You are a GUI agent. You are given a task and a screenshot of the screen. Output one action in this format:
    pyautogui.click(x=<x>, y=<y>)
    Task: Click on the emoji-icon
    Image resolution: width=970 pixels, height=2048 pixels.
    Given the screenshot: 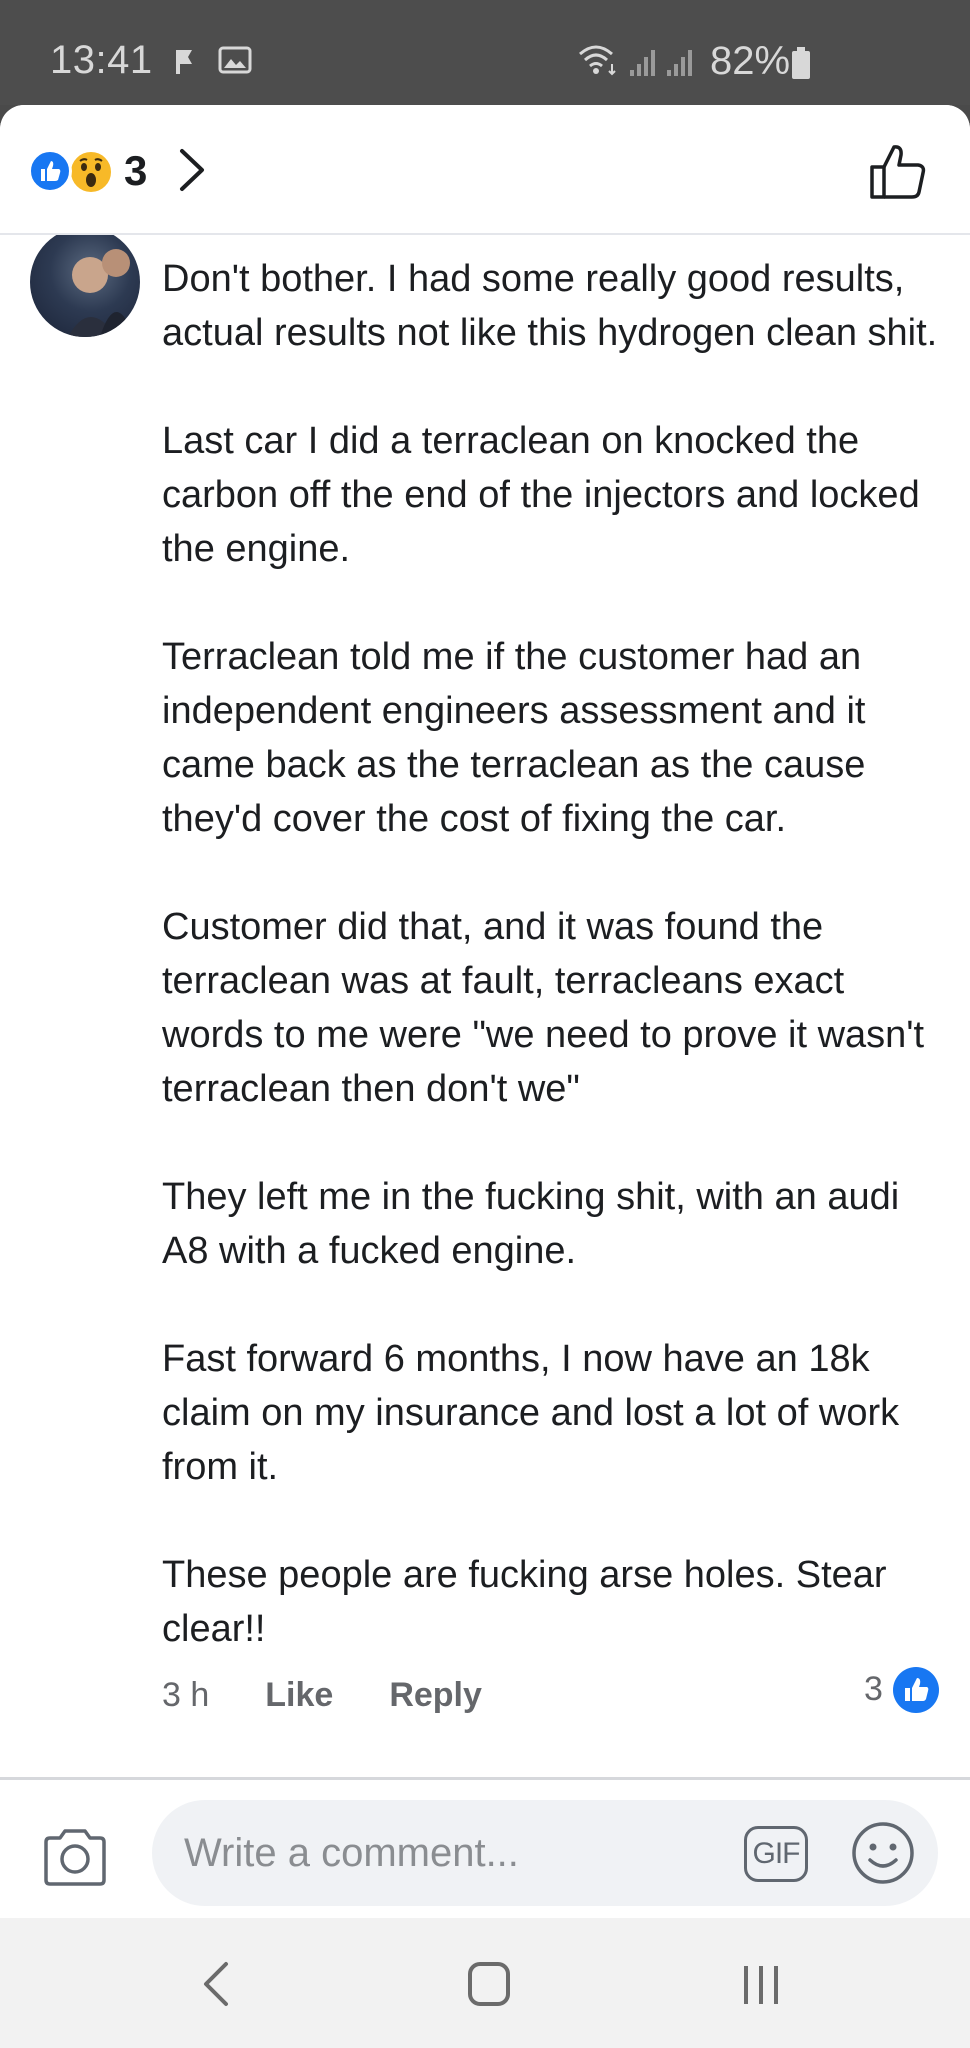 What is the action you would take?
    pyautogui.click(x=883, y=1853)
    